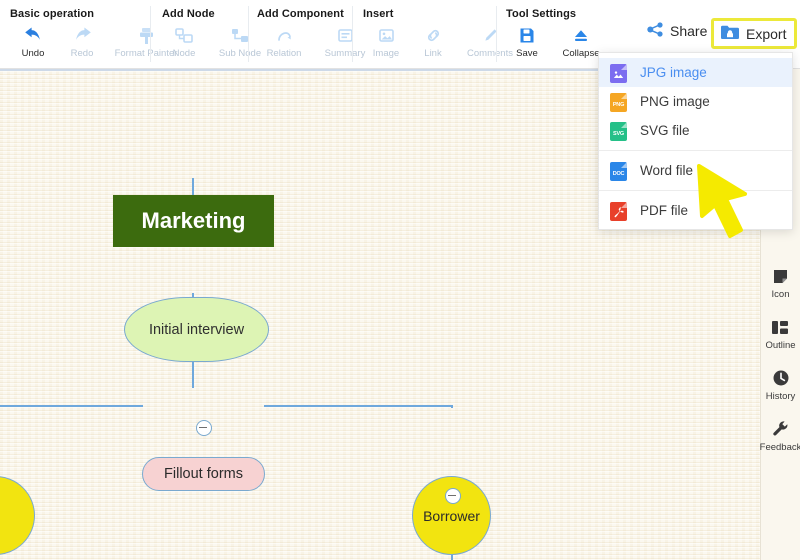 The width and height of the screenshot is (800, 560). I want to click on sidebar-item-label: History, so click(780, 396).